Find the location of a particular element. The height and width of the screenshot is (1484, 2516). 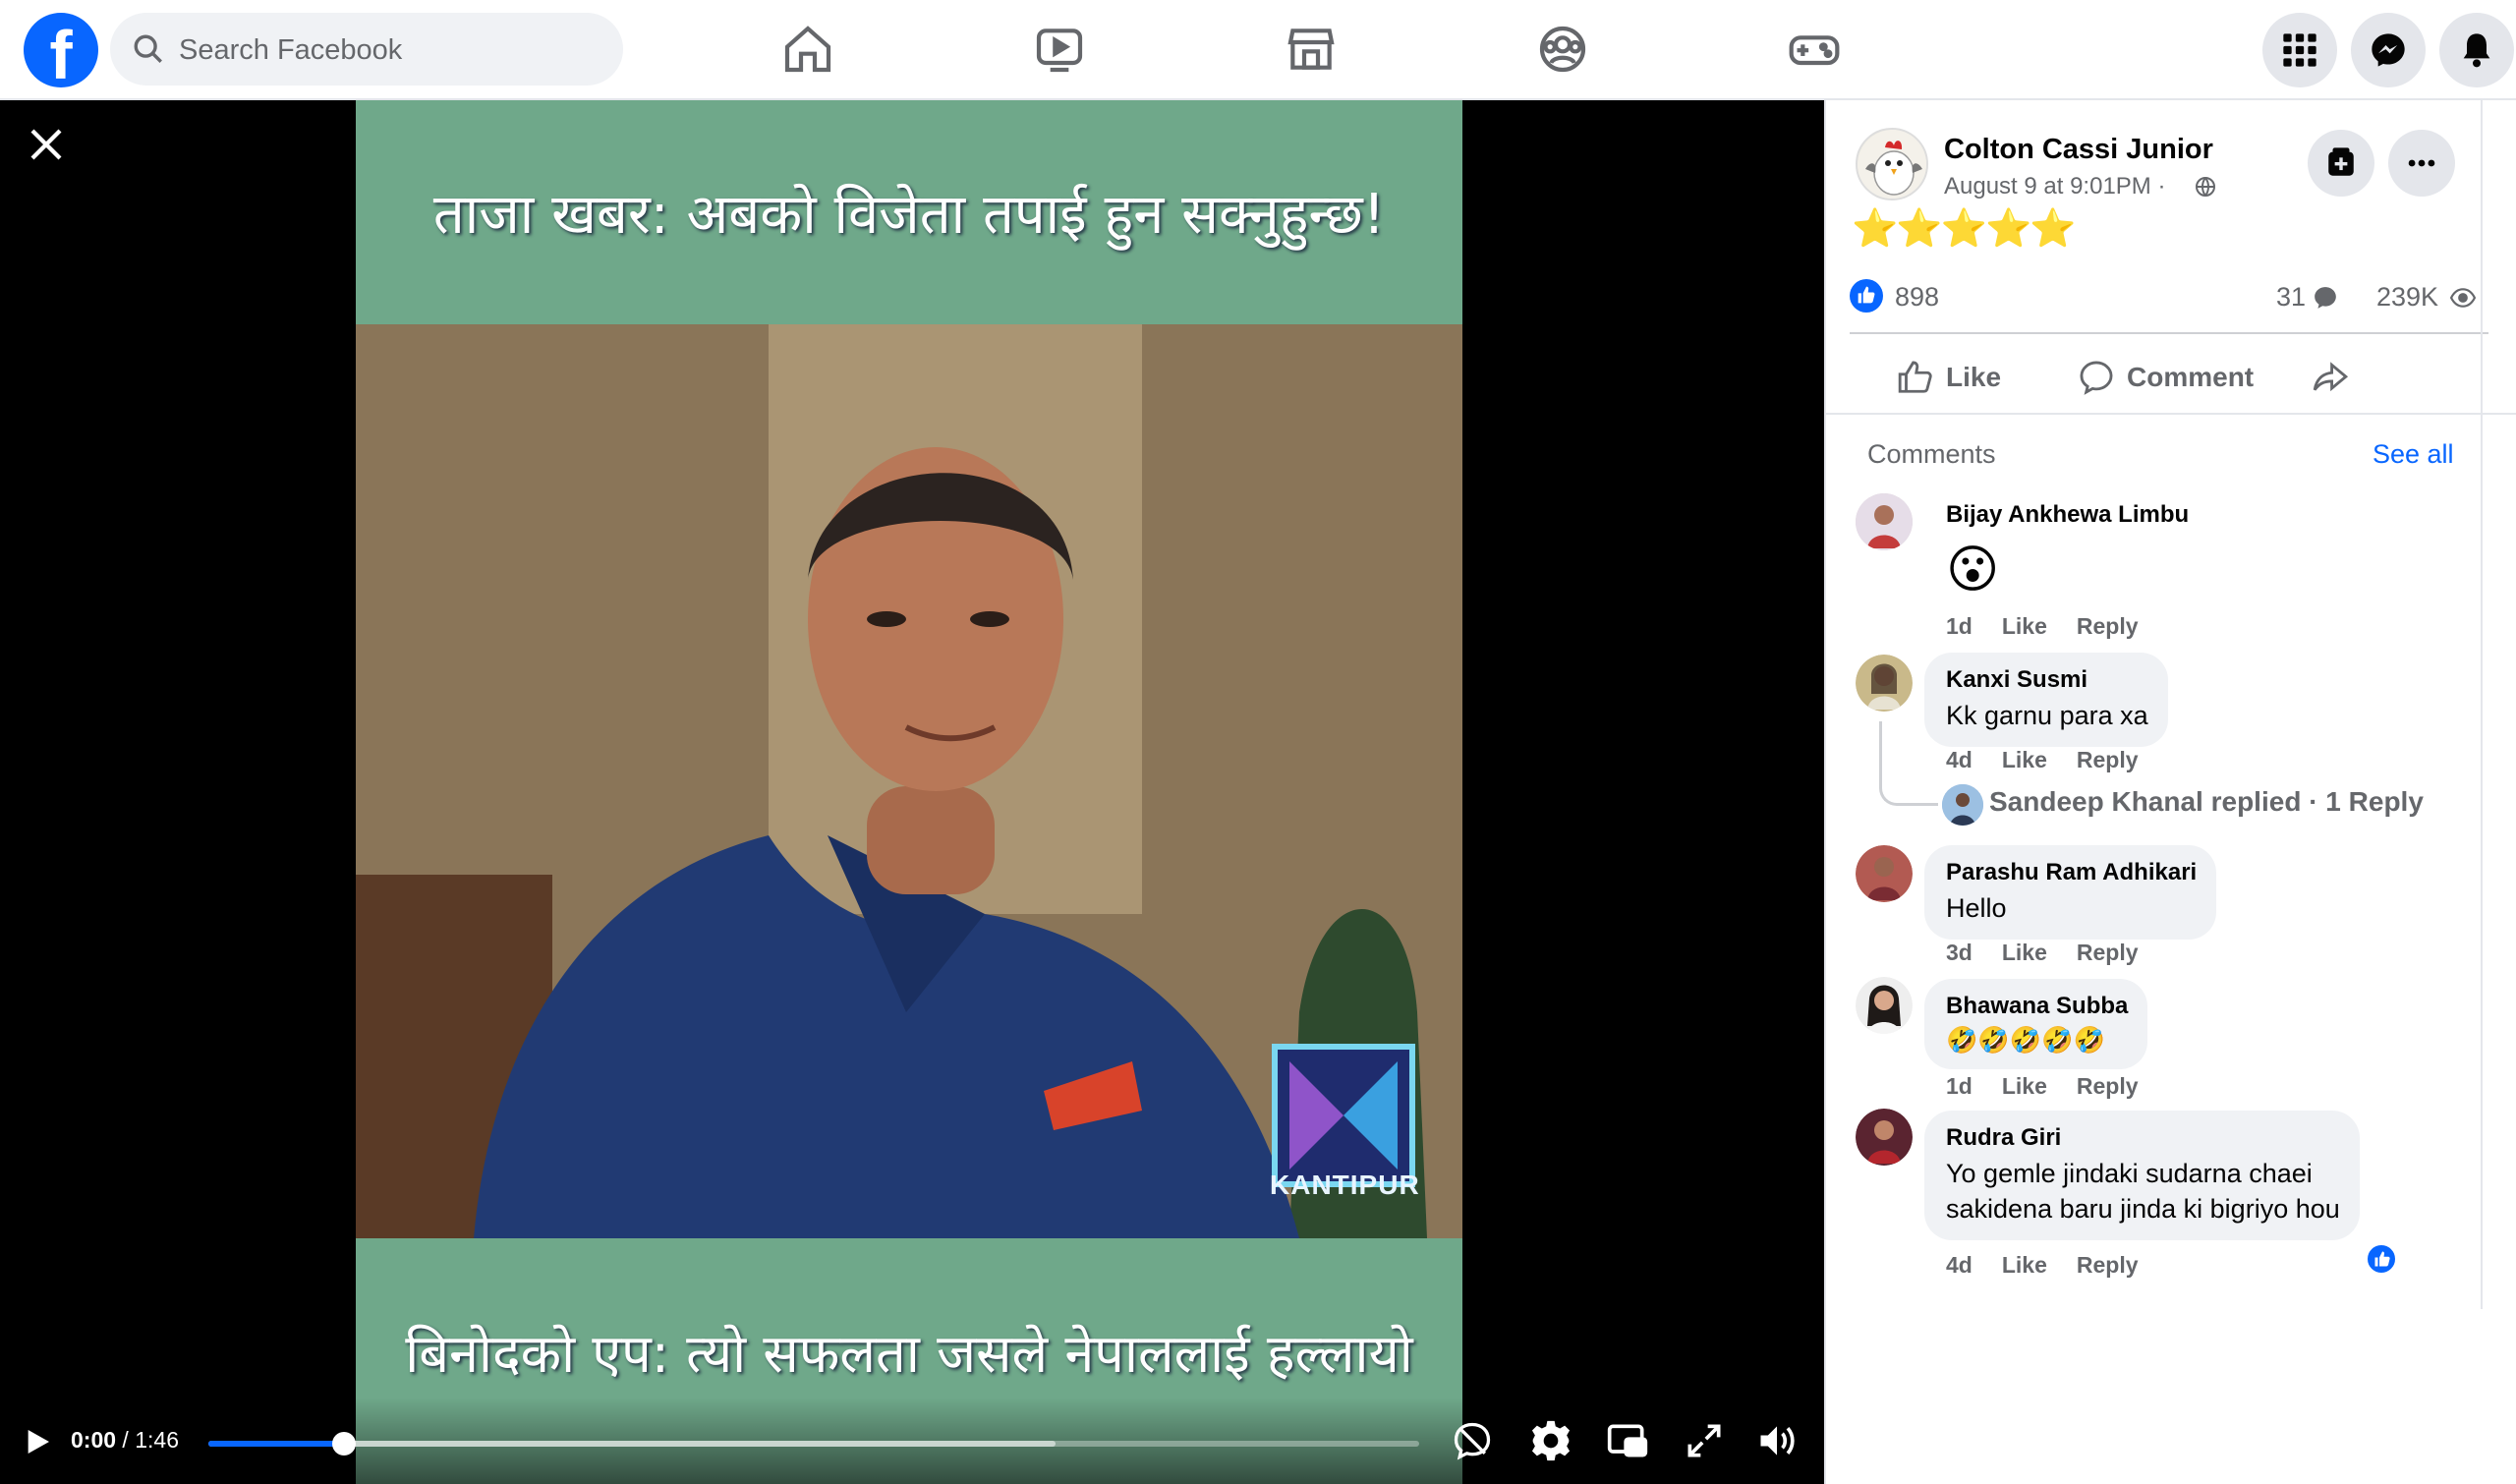

rooster-avatar-icon is located at coordinates (1892, 164).